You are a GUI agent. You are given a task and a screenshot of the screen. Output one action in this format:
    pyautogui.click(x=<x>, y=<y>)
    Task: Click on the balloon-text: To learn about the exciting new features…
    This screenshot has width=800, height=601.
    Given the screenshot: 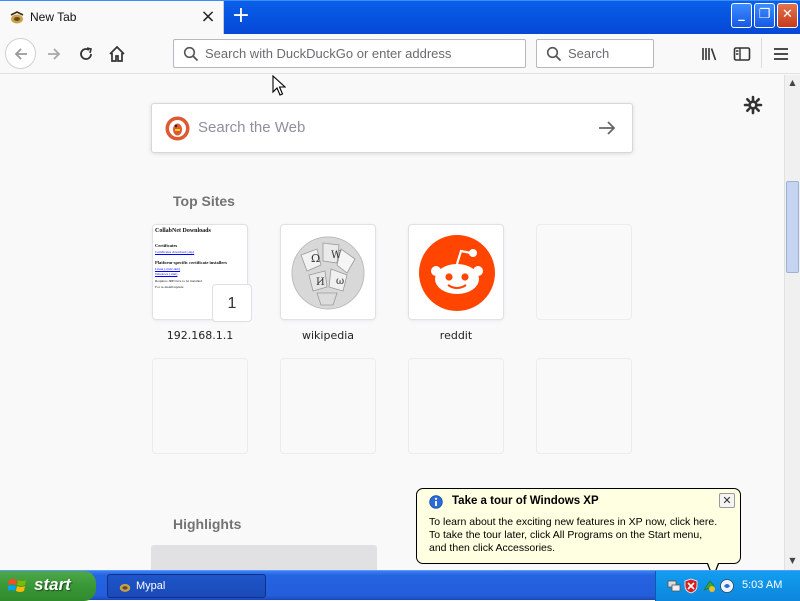 What is the action you would take?
    pyautogui.click(x=573, y=522)
    